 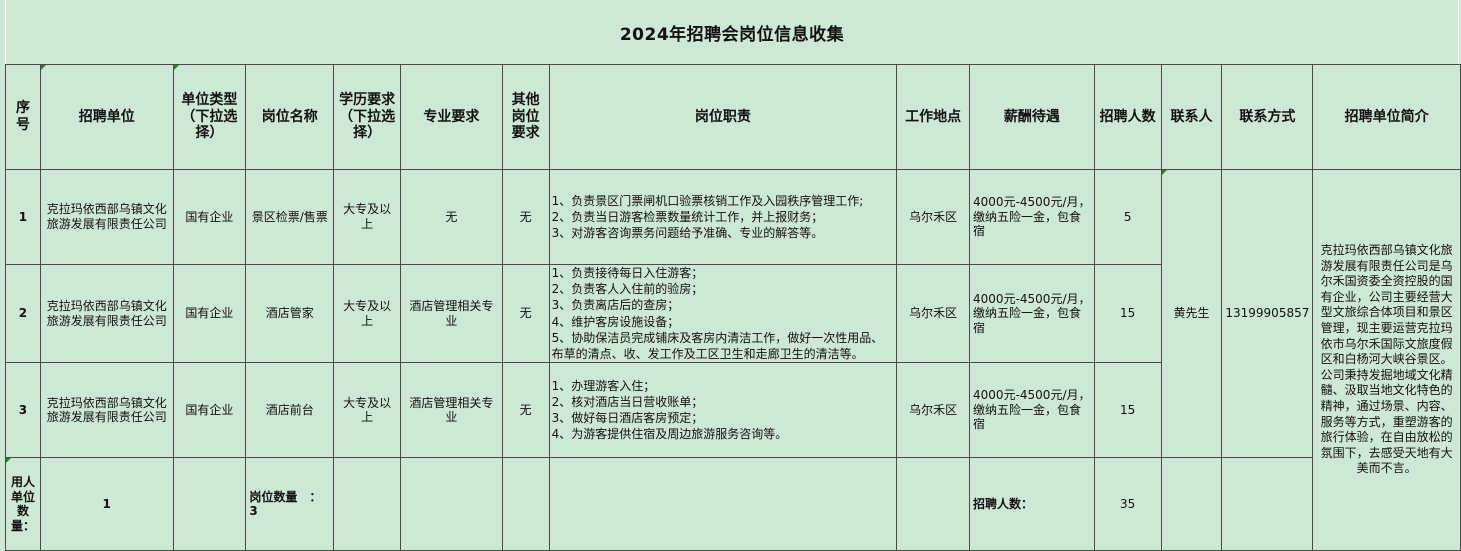 I want to click on cell-position: 酒店前台, so click(x=290, y=410).